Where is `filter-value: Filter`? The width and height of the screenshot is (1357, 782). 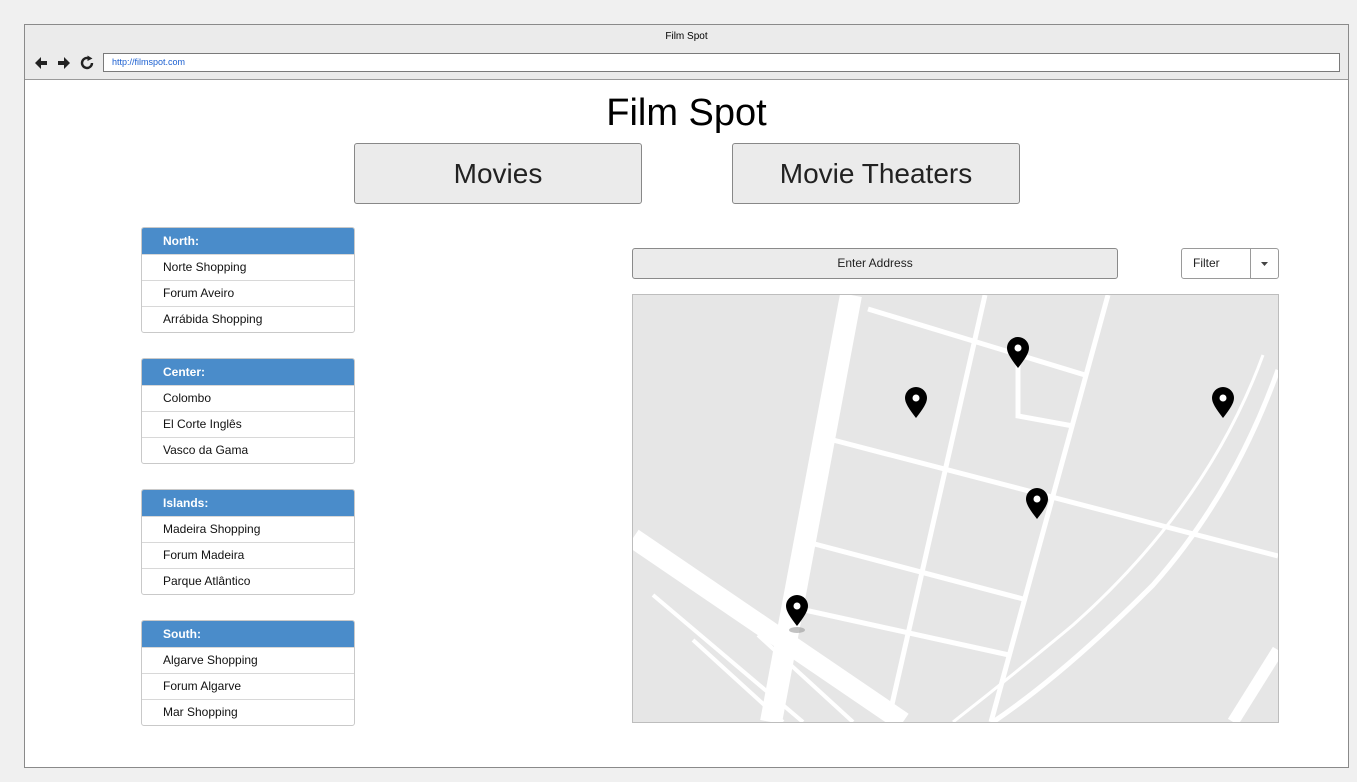
filter-value: Filter is located at coordinates (1206, 263).